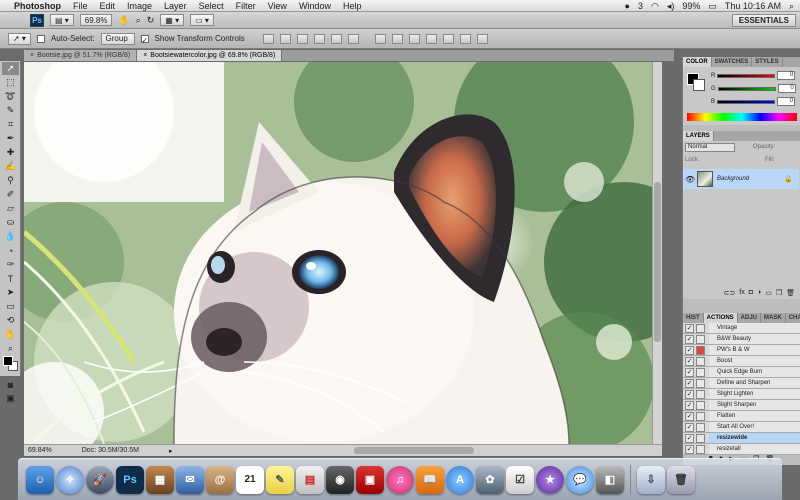 The height and width of the screenshot is (500, 800). I want to click on healing-brush-tool-icon: ✚, so click(10, 152).